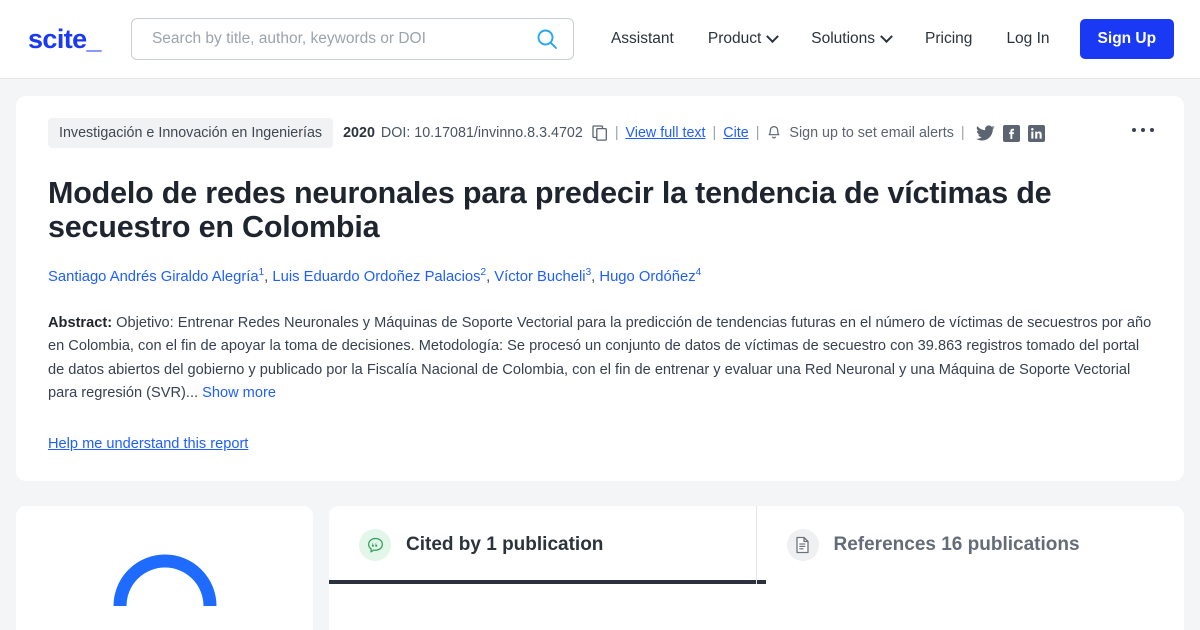 This screenshot has height=630, width=1200. Describe the element at coordinates (956, 544) in the screenshot. I see `tab-label: References 16 publications` at that location.